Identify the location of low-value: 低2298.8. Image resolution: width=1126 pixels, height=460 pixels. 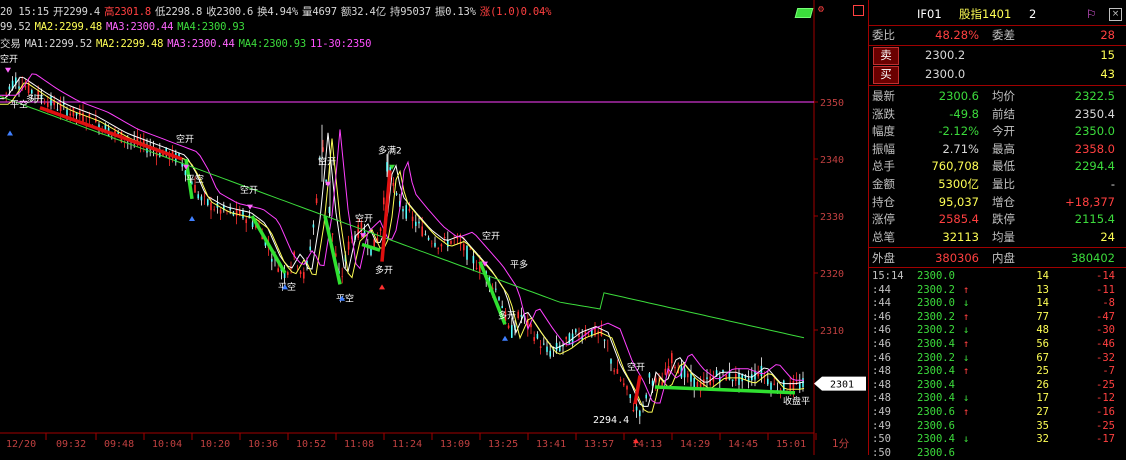
(179, 12).